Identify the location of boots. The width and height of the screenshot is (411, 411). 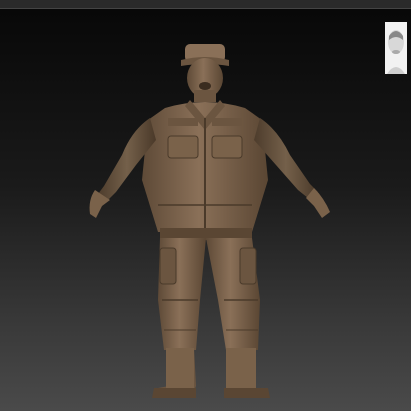
(211, 373).